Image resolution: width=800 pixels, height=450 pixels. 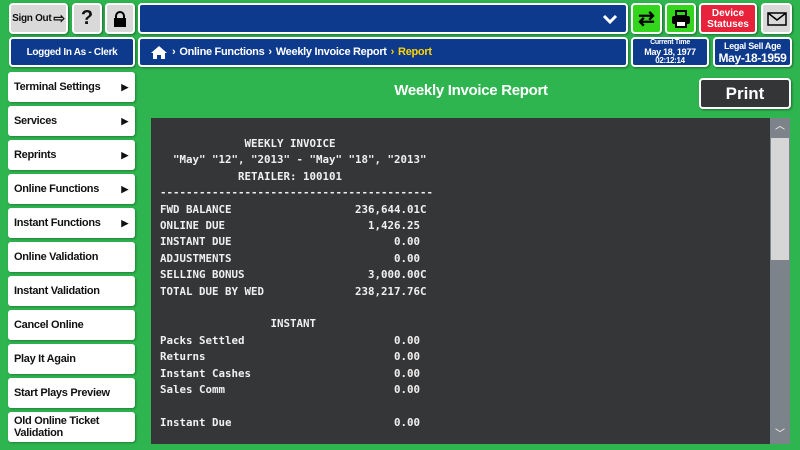 I want to click on logged-in-status: Logged In As - Clerk, so click(x=72, y=52).